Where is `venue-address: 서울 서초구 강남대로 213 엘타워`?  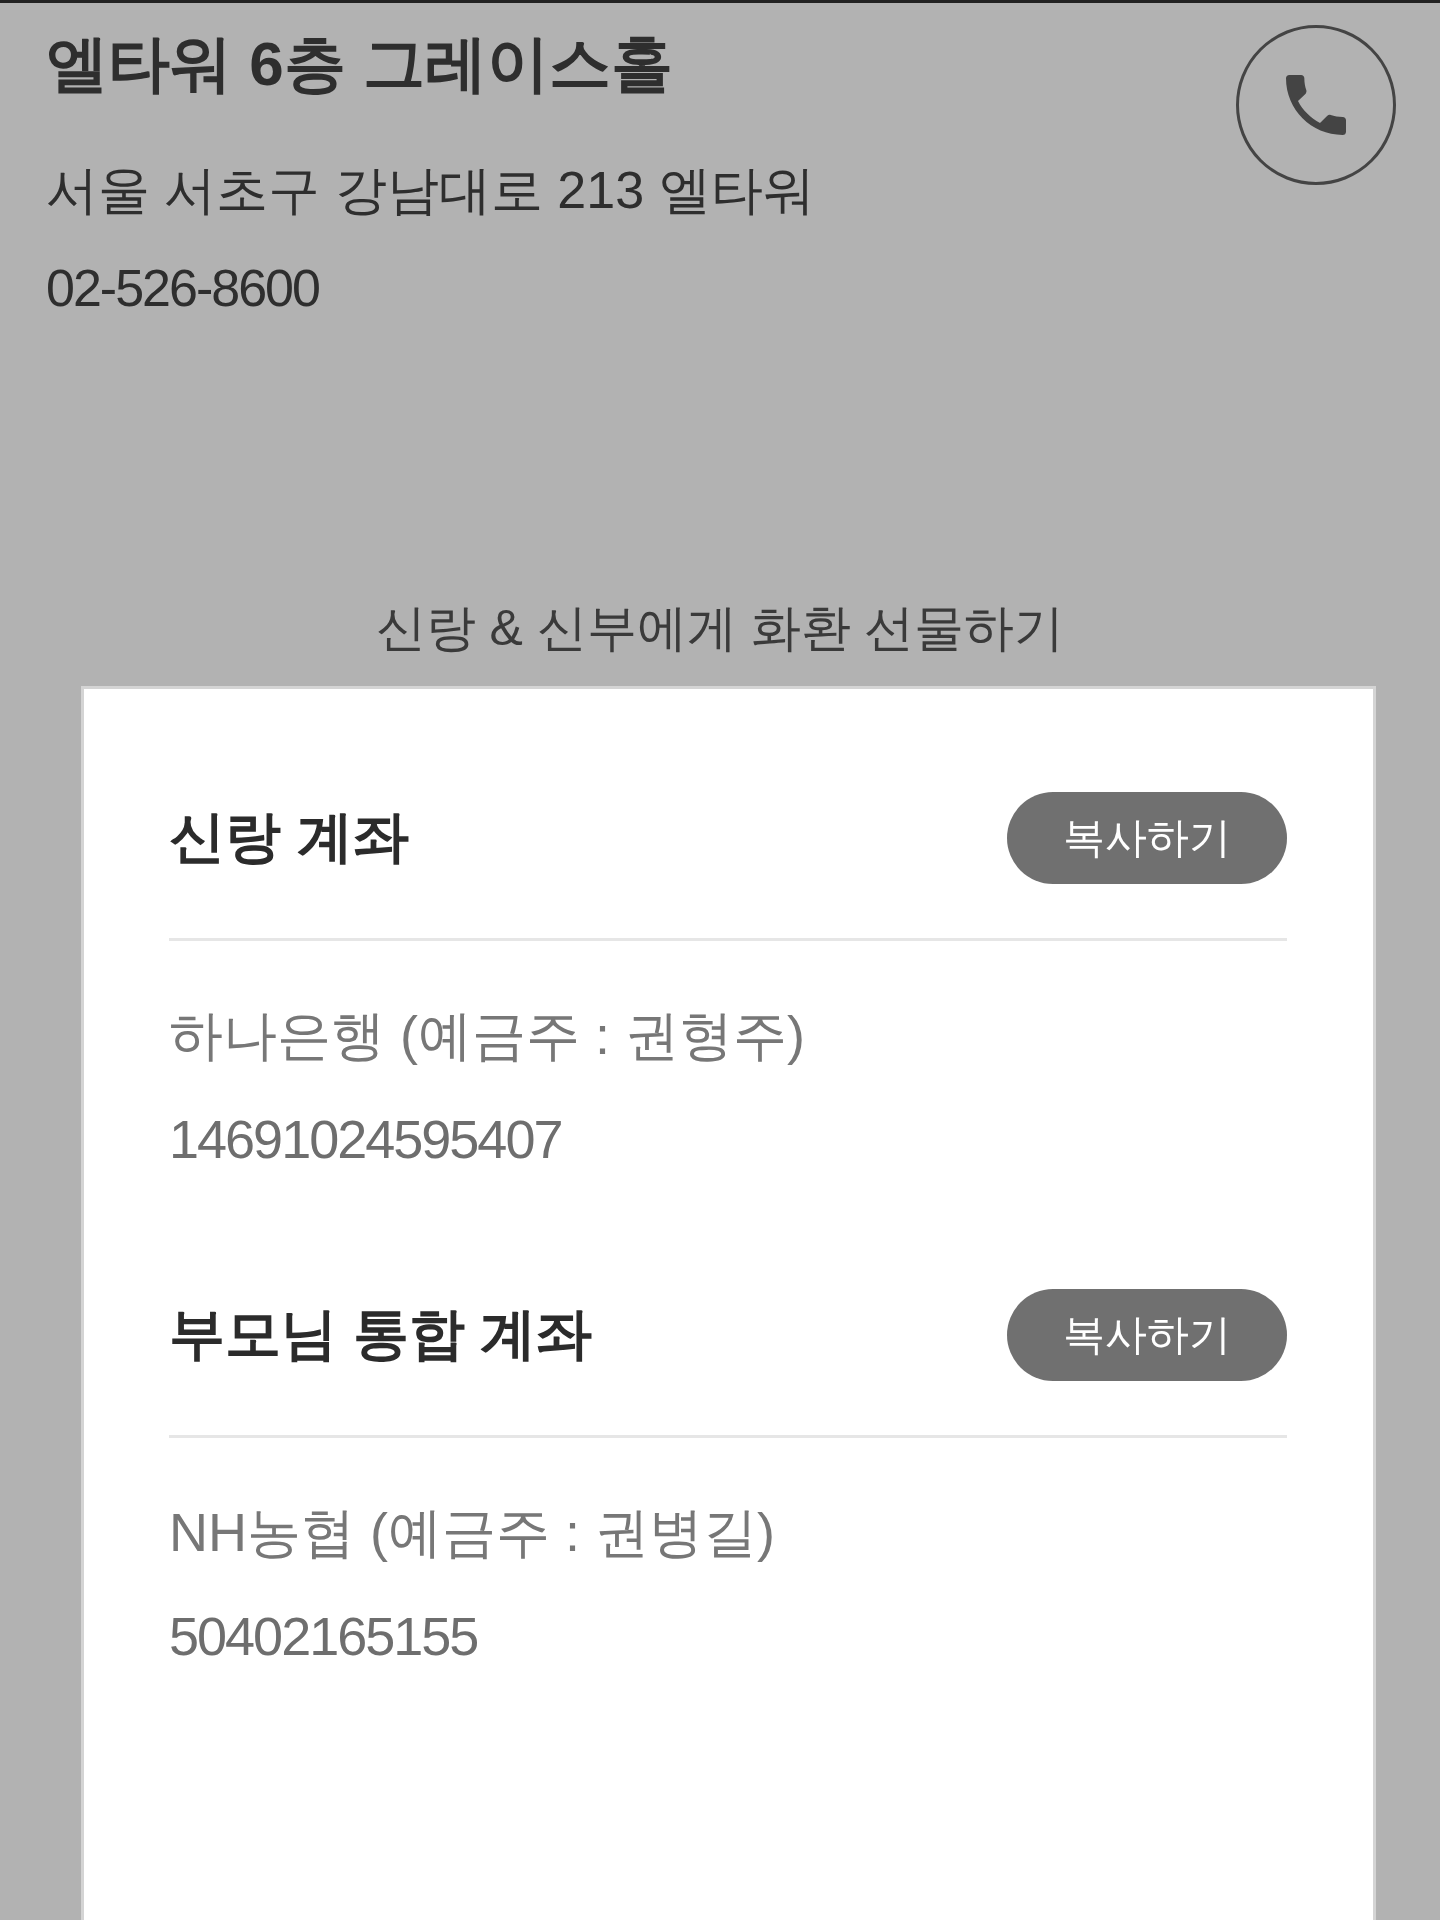
venue-address: 서울 서초구 강남대로 213 엘타워 is located at coordinates (430, 190).